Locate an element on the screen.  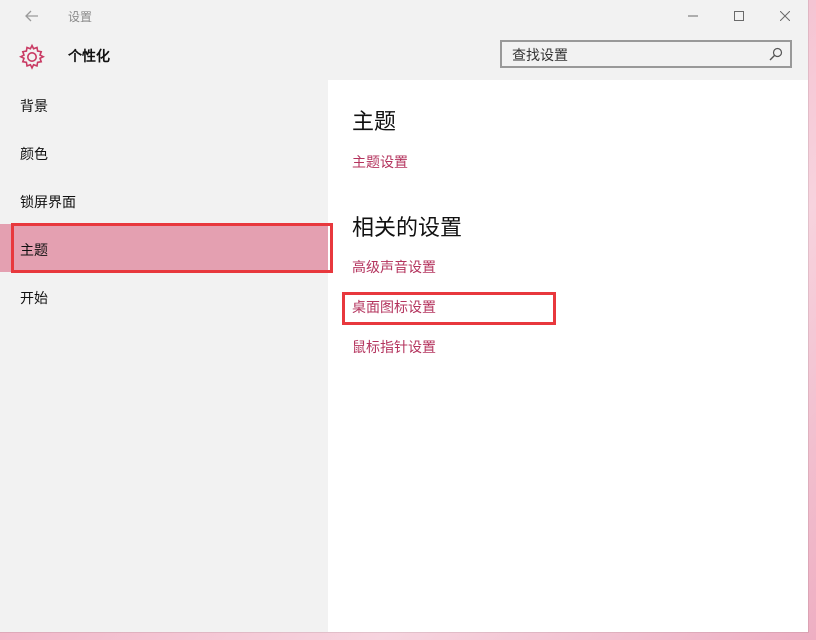
minimize-icon is located at coordinates (693, 16).